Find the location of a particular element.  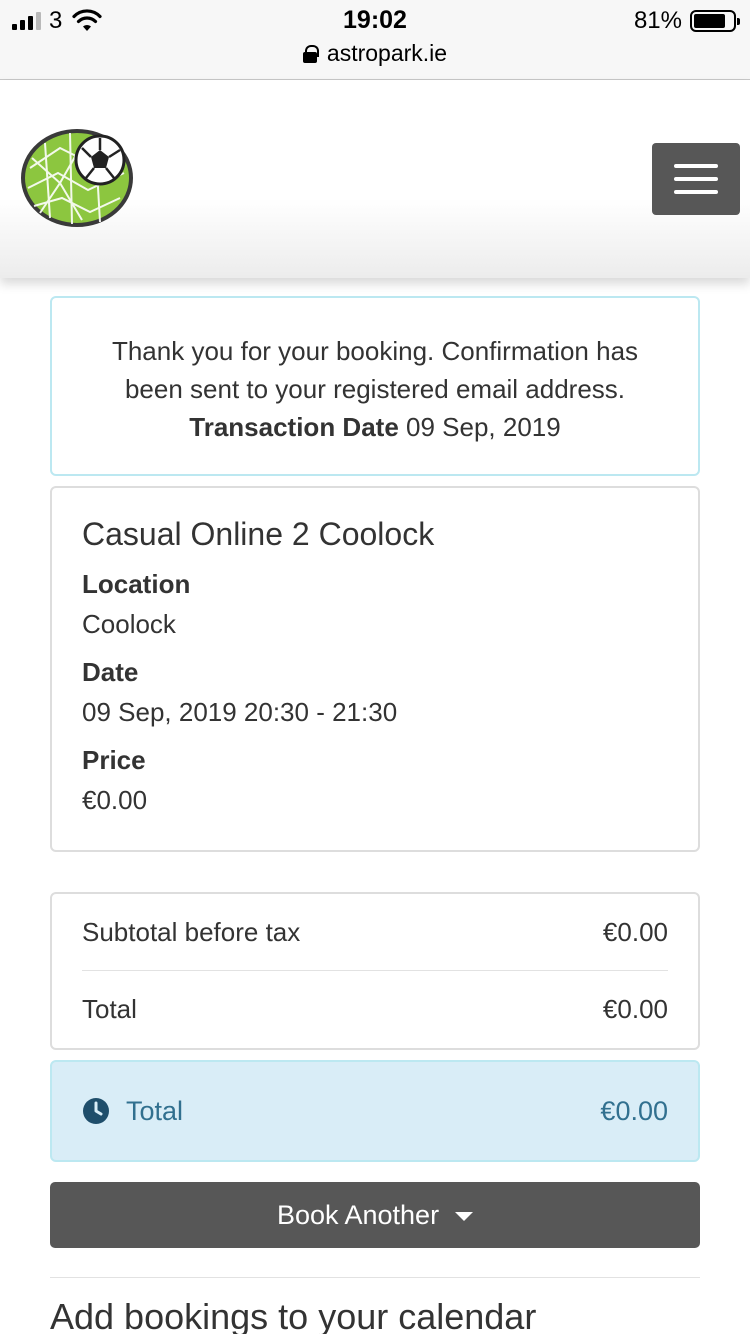

caret-down-icon is located at coordinates (464, 1216).